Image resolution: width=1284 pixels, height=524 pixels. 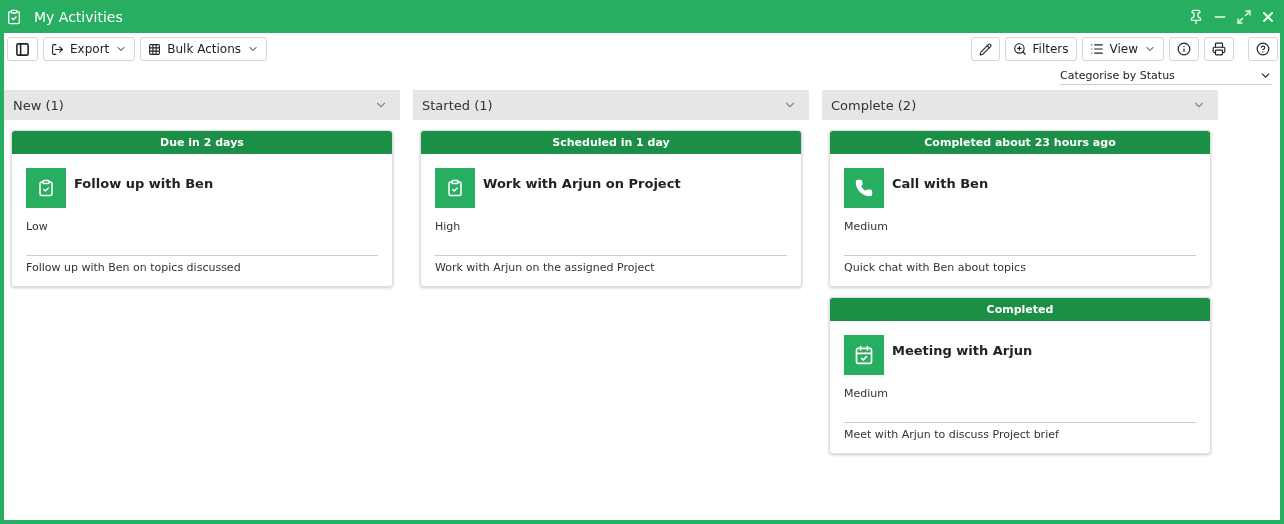 I want to click on priority-label: High, so click(x=448, y=227).